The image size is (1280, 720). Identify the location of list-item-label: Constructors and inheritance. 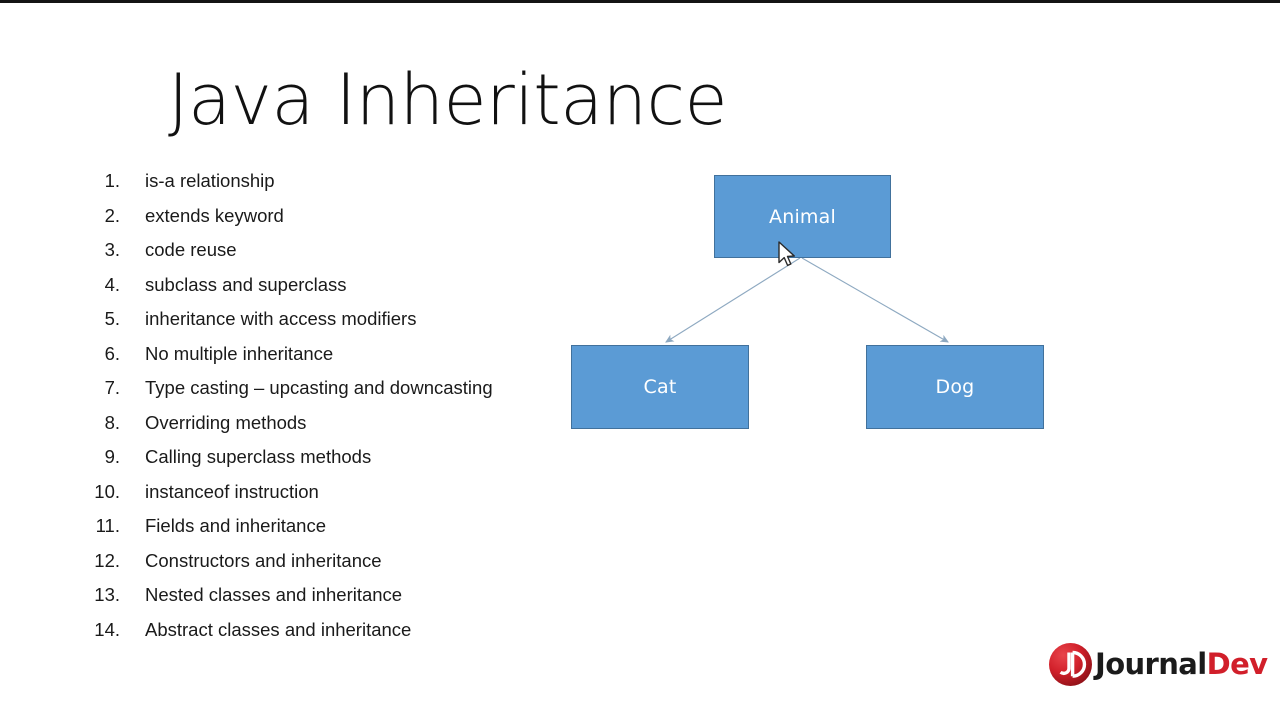
(263, 560).